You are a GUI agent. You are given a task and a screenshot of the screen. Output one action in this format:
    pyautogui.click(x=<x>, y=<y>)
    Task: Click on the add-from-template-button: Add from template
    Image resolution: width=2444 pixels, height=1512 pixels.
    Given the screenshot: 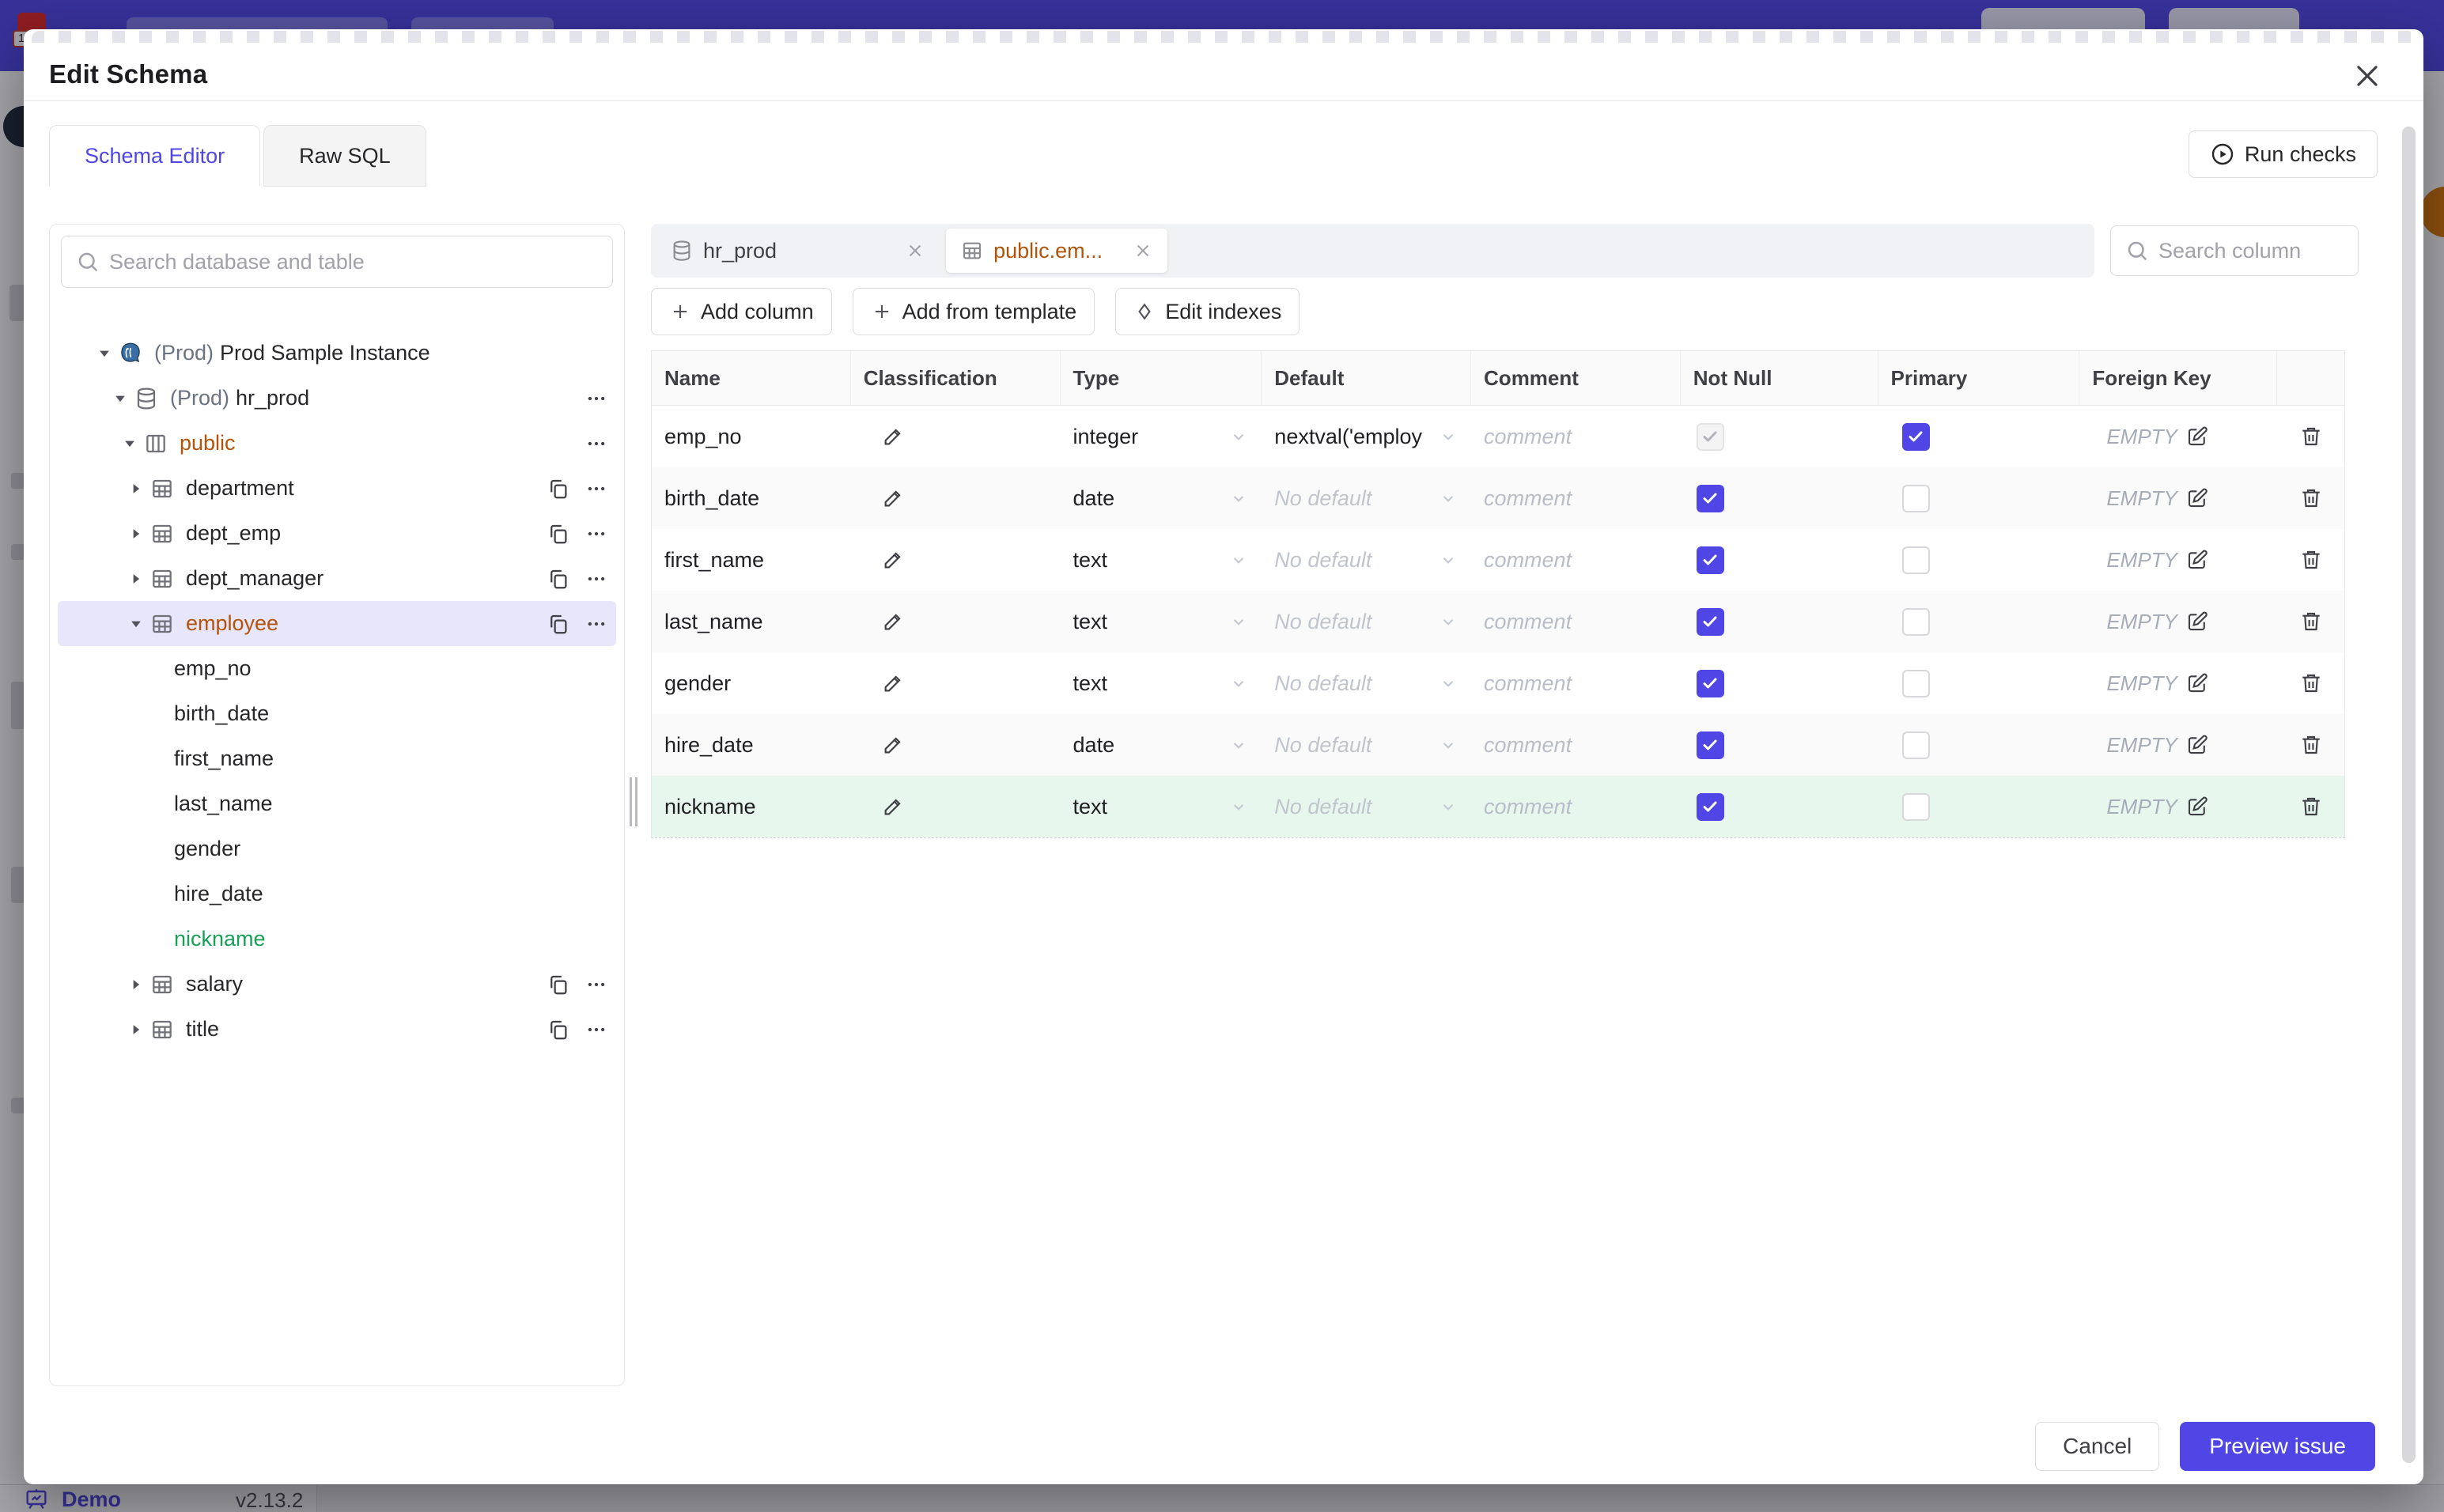 What is the action you would take?
    pyautogui.click(x=973, y=312)
    